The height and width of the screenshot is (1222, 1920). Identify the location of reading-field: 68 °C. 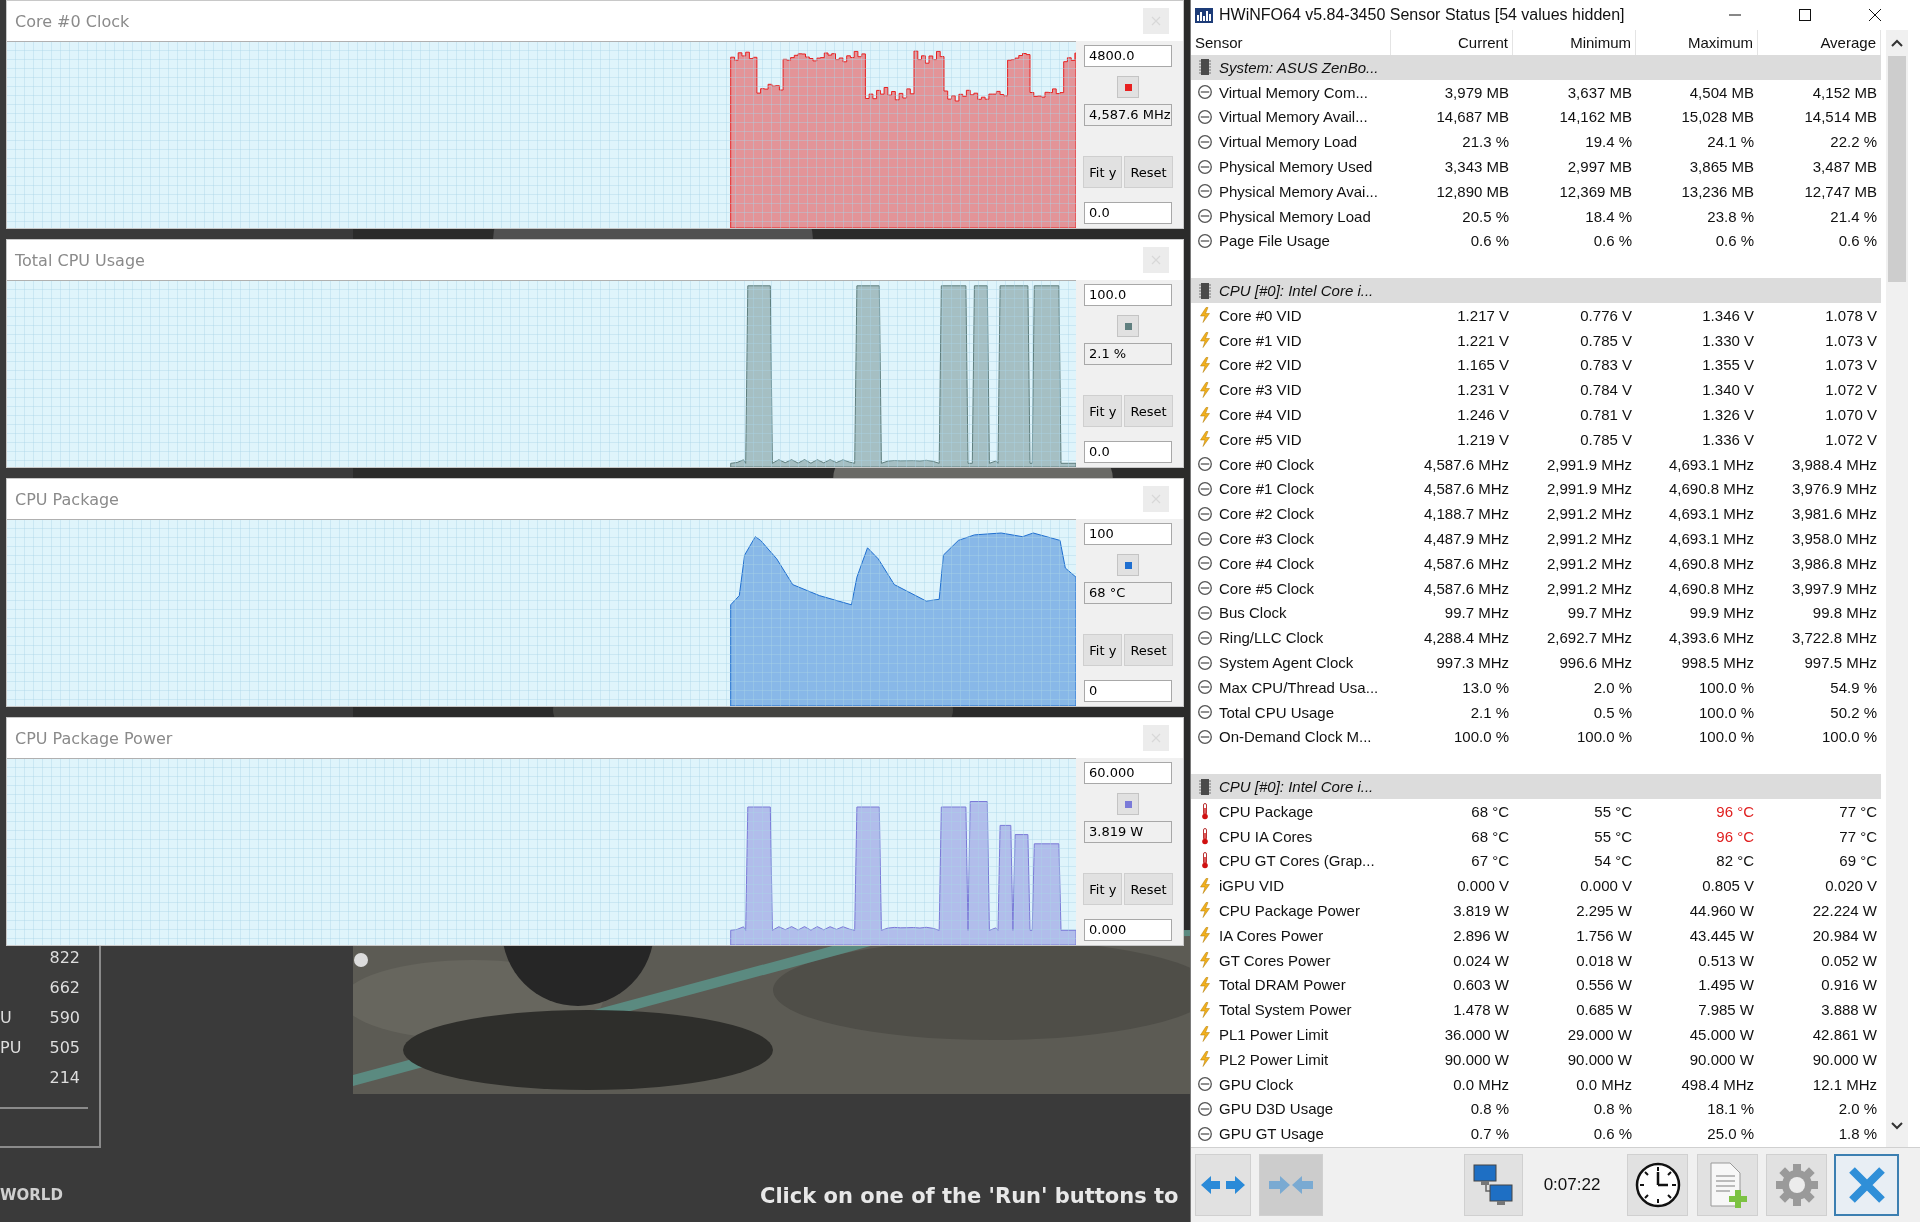
(1128, 593).